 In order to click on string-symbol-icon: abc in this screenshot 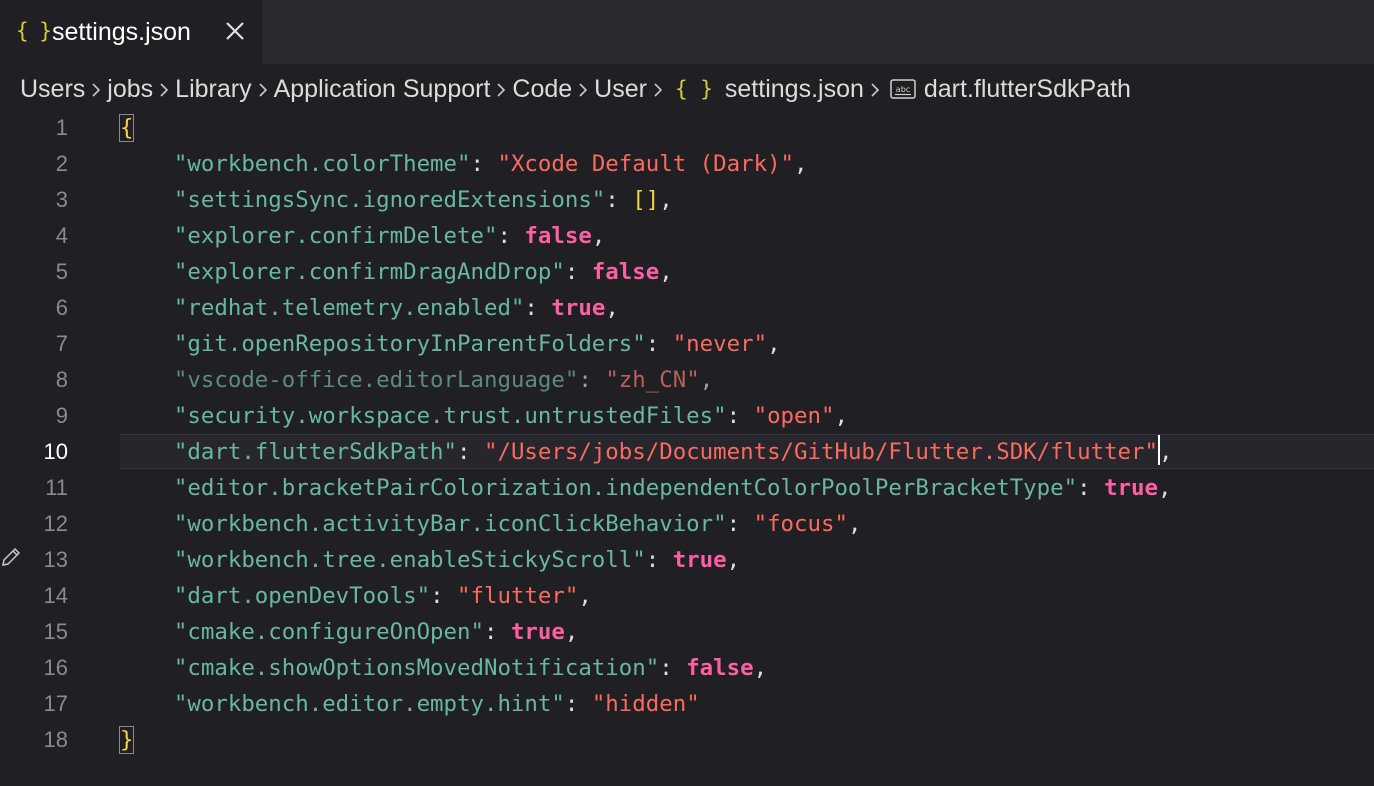, I will do `click(903, 89)`.